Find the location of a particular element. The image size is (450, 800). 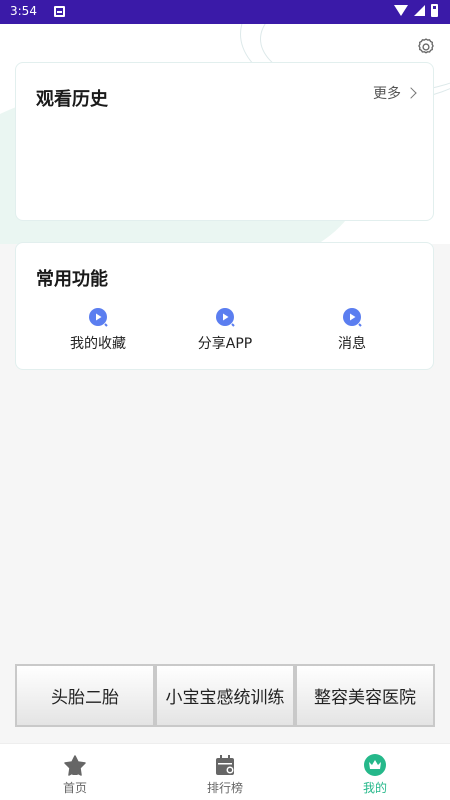

tab-ranking: 排行榜 is located at coordinates (225, 772).